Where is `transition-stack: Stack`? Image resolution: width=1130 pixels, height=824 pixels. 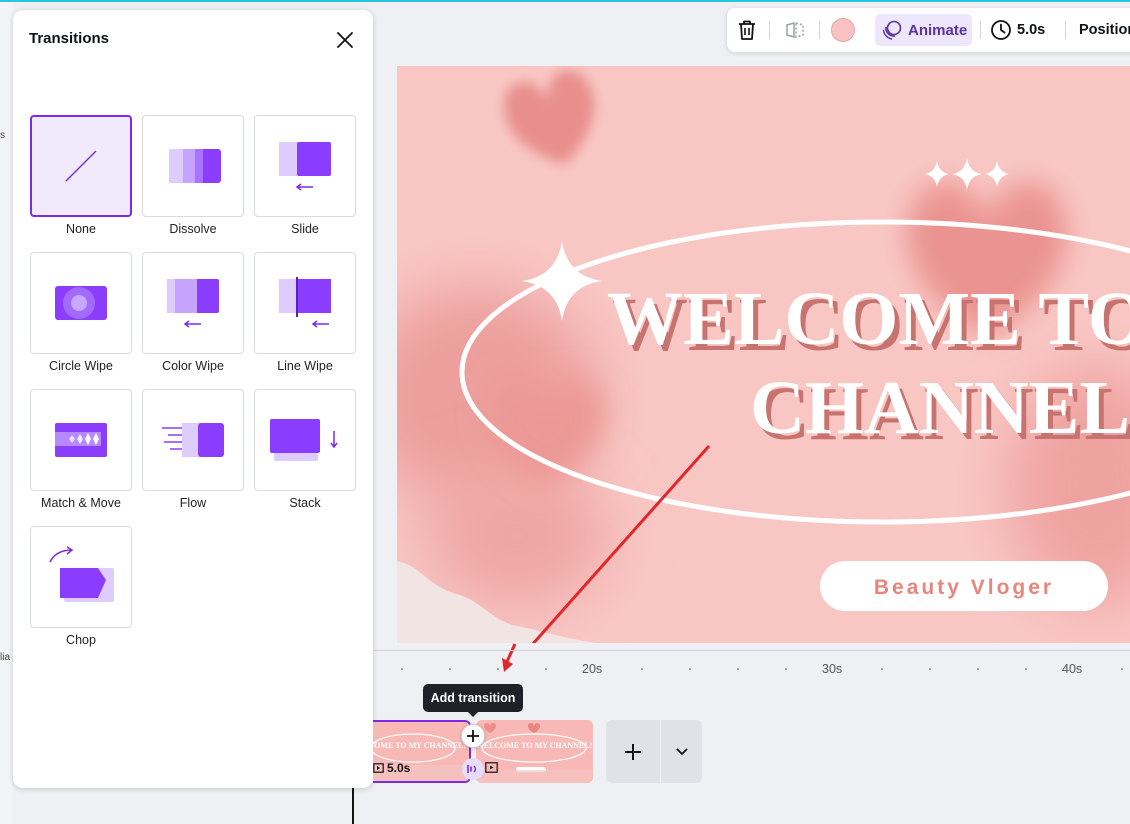 transition-stack: Stack is located at coordinates (305, 449).